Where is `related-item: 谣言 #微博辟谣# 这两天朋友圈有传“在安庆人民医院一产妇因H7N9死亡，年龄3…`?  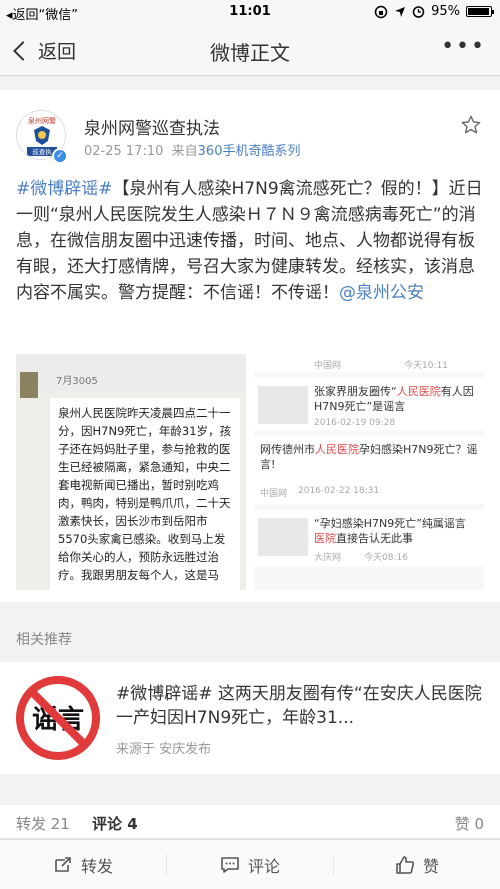
related-item: 谣言 #微博辟谣# 这两天朋友圈有传“在安庆人民医院一产妇因H7N9死亡，年龄3… is located at coordinates (250, 718).